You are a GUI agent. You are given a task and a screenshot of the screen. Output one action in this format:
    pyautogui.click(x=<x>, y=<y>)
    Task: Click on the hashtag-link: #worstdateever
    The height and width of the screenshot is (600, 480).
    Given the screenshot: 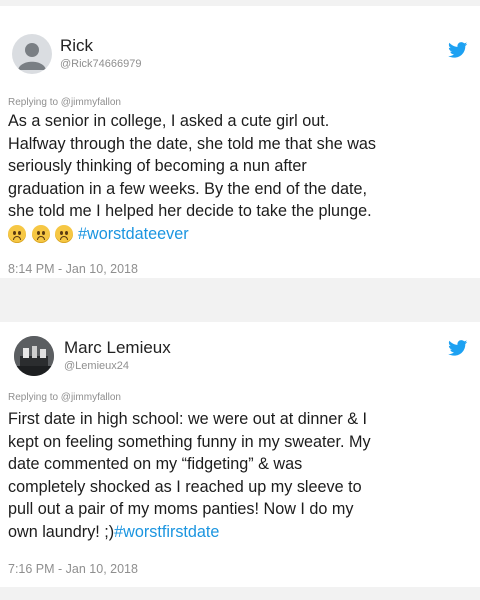 What is the action you would take?
    pyautogui.click(x=133, y=234)
    